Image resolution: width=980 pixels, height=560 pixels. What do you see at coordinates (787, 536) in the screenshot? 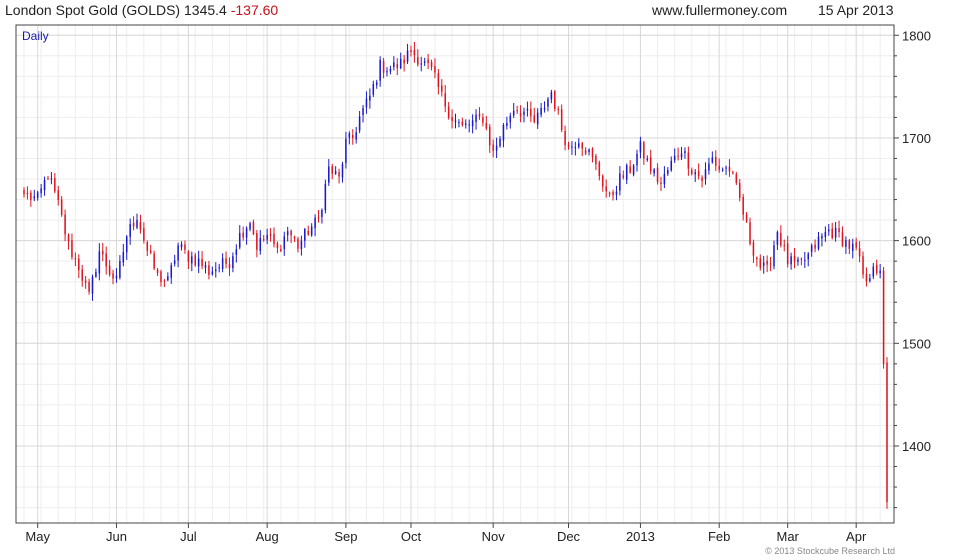
I see `x-tick-label: Mar` at bounding box center [787, 536].